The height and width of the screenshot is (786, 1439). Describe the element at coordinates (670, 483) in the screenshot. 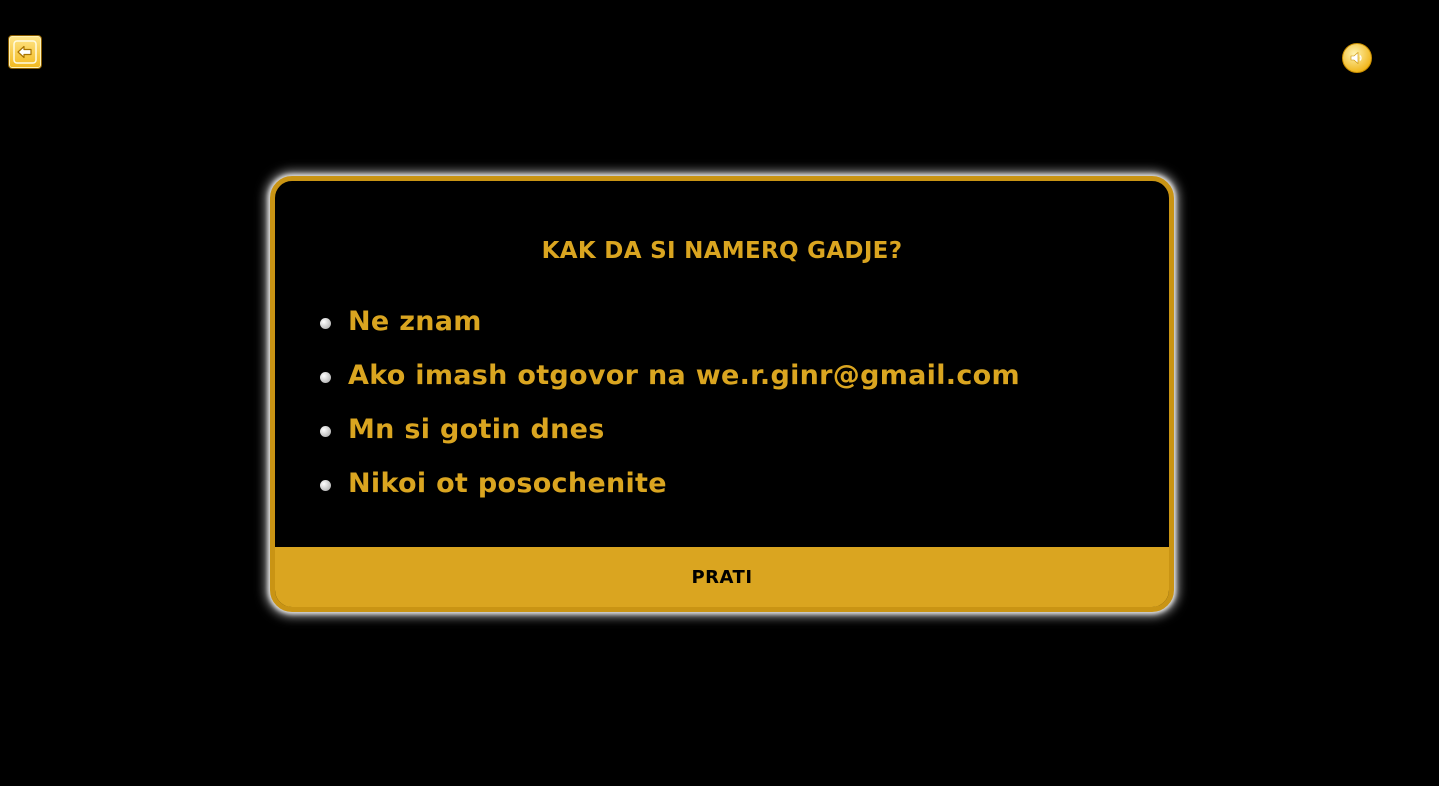

I see `answer-option: Nikoi ot posochenite` at that location.